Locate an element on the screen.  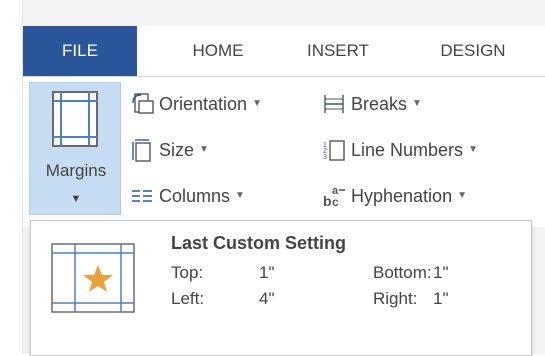
tab-home: HOME is located at coordinates (218, 51).